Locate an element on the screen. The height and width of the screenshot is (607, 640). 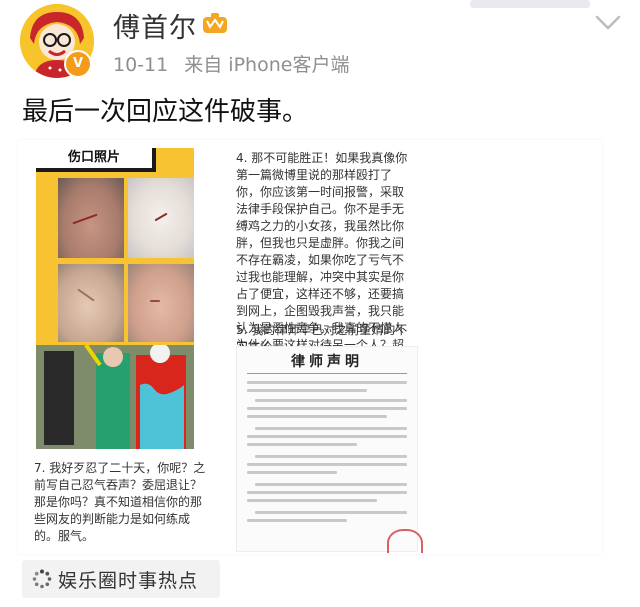
event-photo-illustration is located at coordinates (115, 397).